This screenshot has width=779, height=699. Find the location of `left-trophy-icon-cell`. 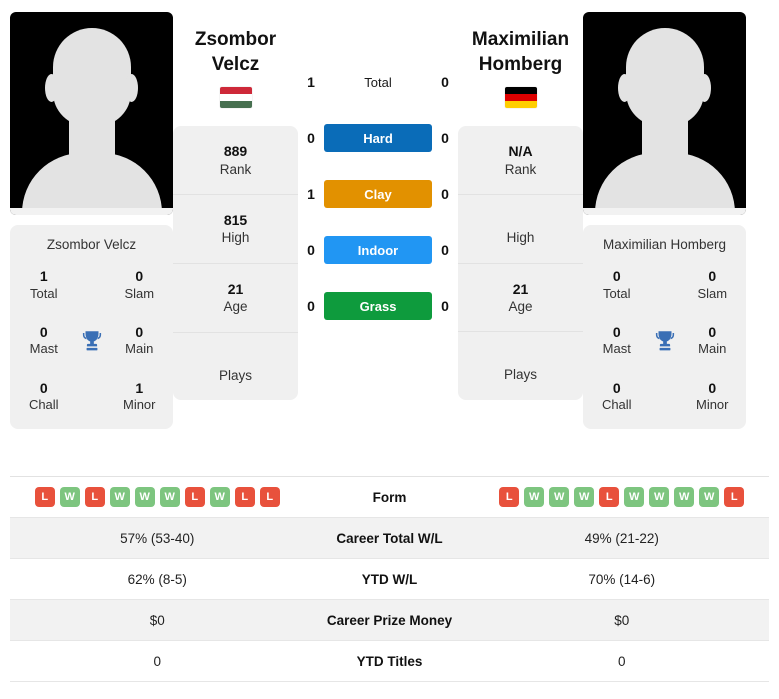

left-trophy-icon-cell is located at coordinates (92, 341).